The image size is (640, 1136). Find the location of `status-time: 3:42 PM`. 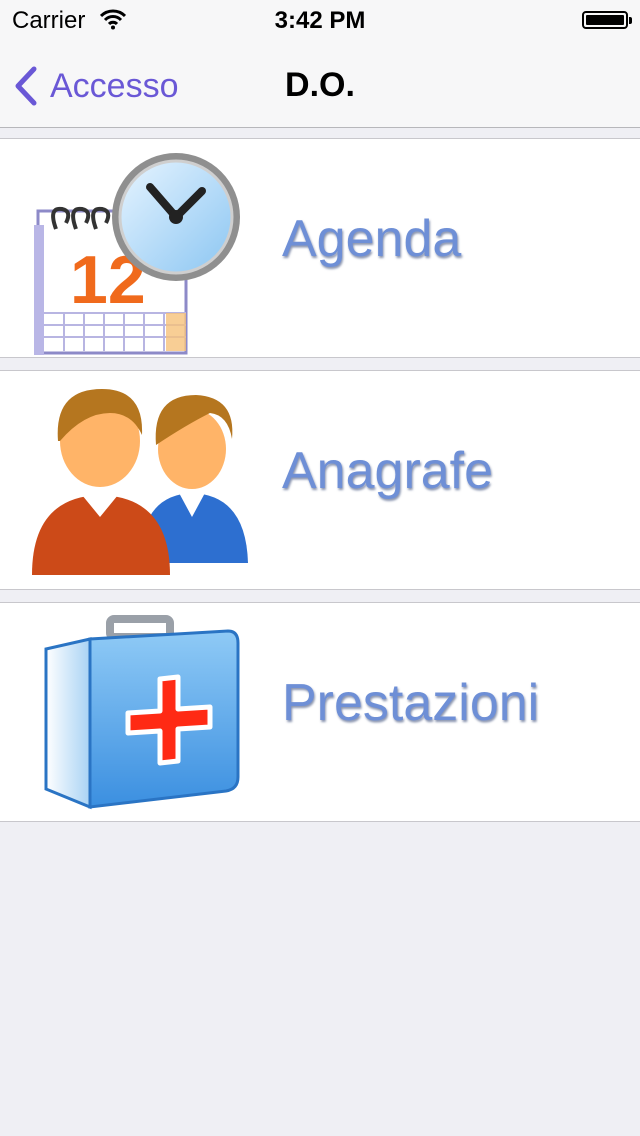

status-time: 3:42 PM is located at coordinates (320, 20).